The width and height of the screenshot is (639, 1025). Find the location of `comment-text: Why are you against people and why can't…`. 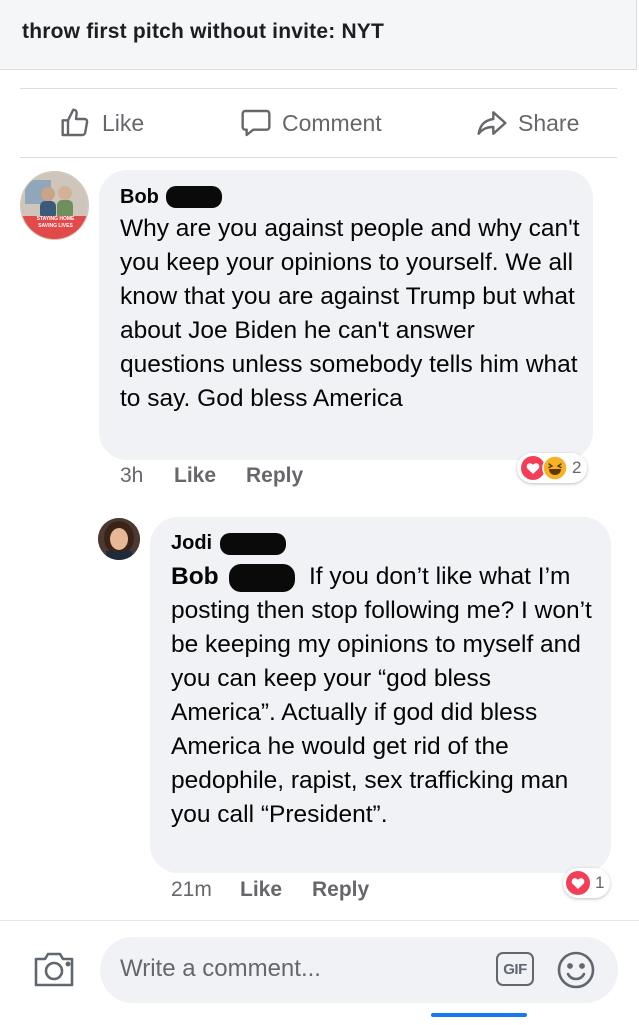

comment-text: Why are you against people and why can't… is located at coordinates (350, 313).